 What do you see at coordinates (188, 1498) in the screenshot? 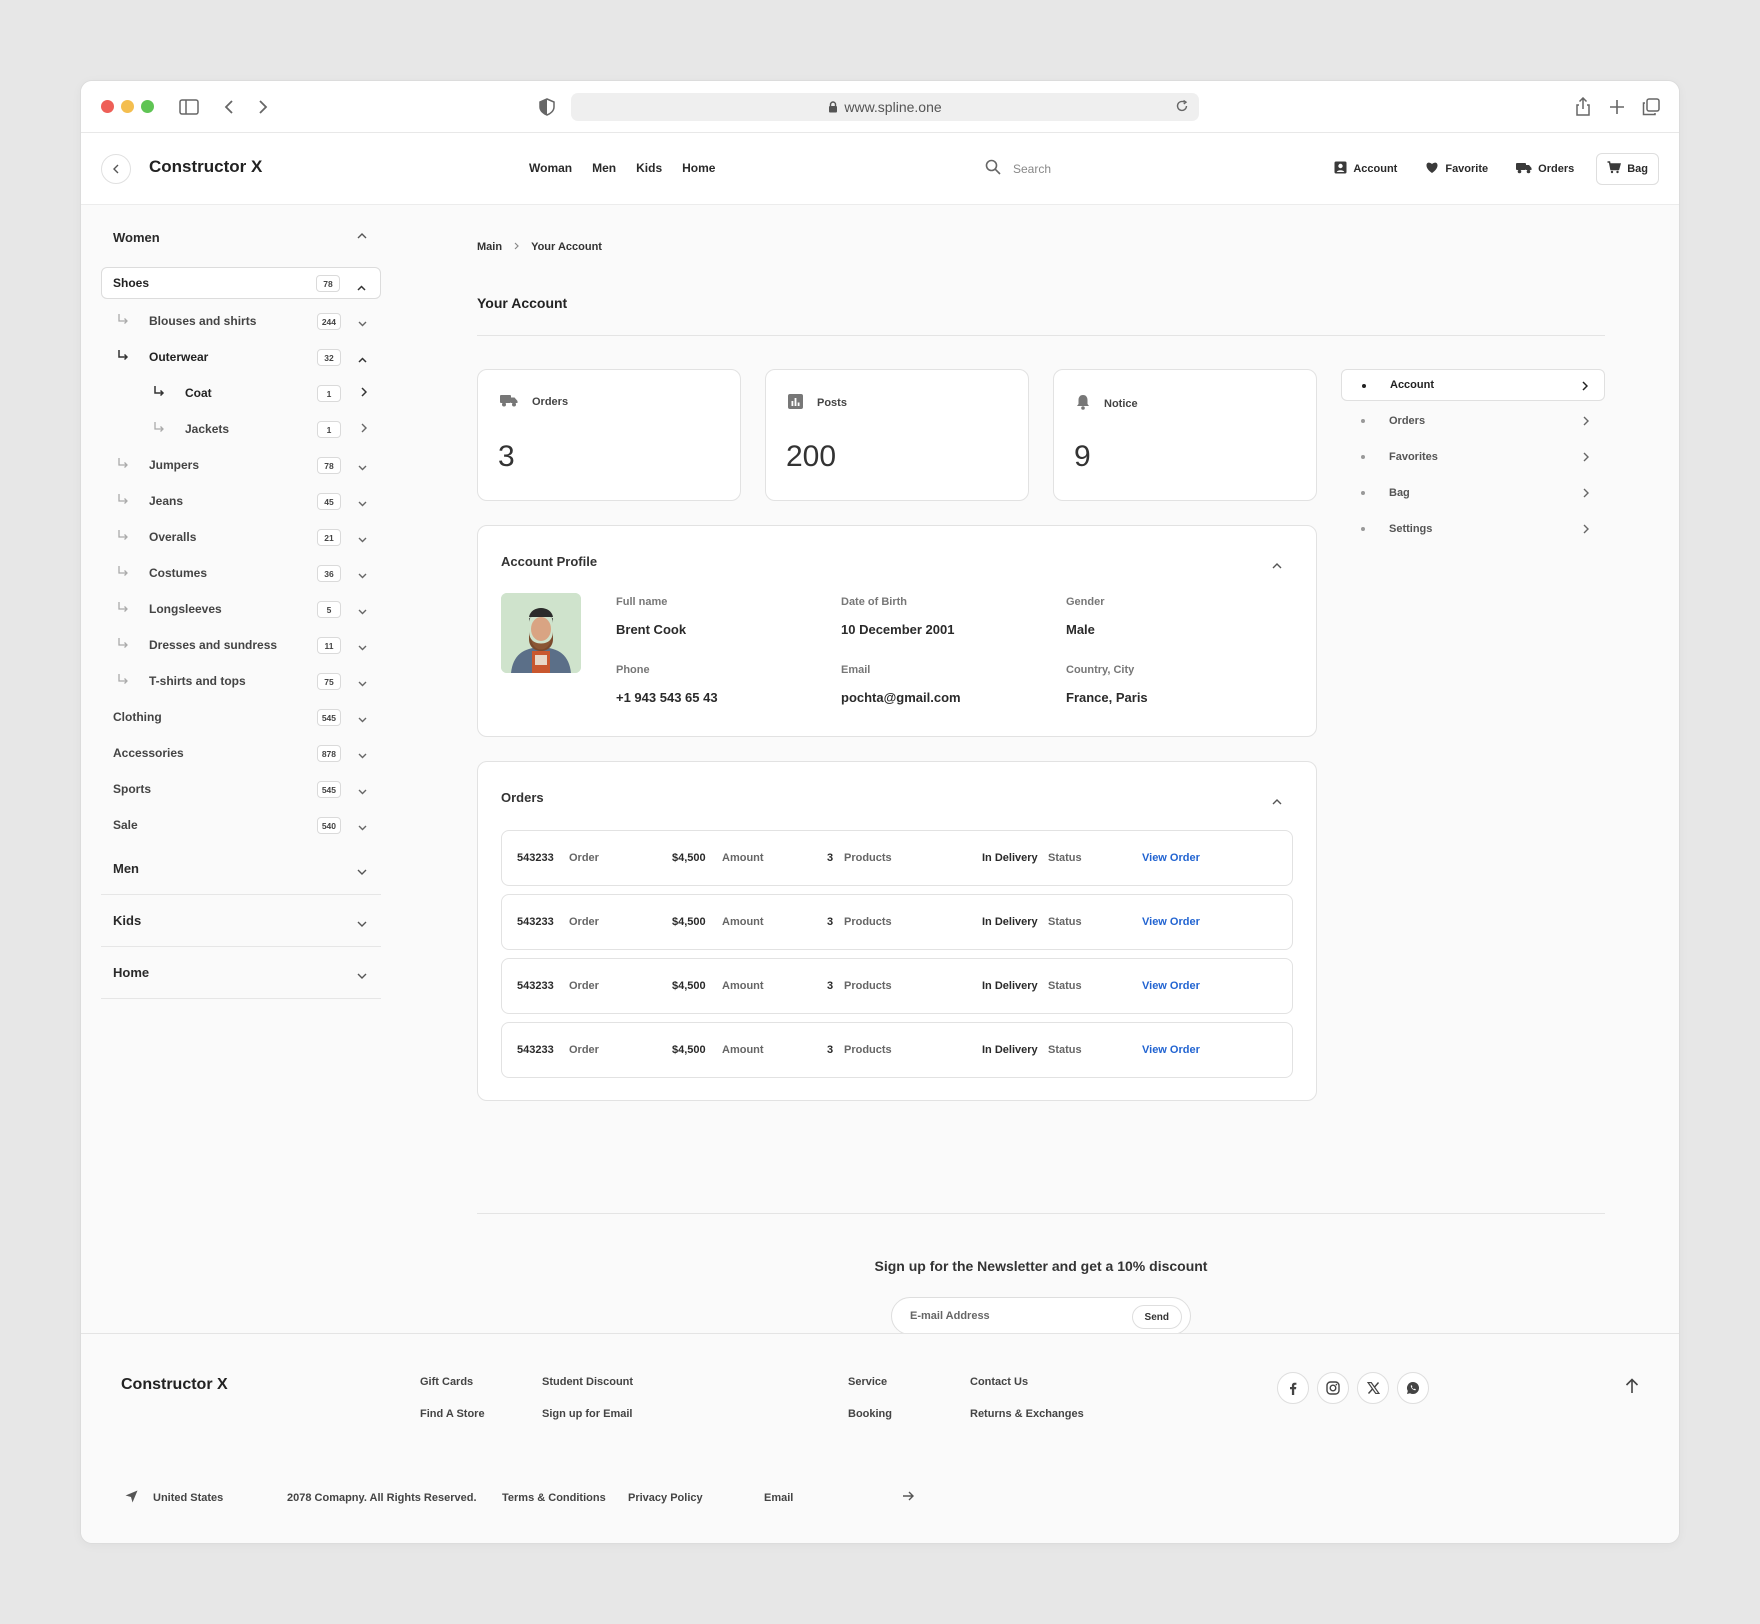
I see `footer-country: United States` at bounding box center [188, 1498].